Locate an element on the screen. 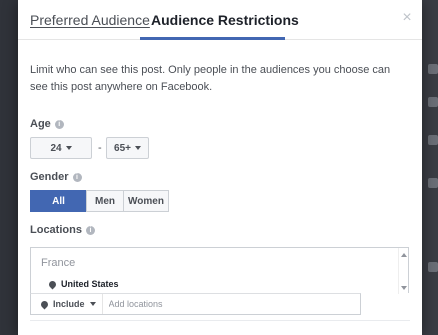 Image resolution: width=438 pixels, height=335 pixels. gender-label-row: Gender i is located at coordinates (56, 177).